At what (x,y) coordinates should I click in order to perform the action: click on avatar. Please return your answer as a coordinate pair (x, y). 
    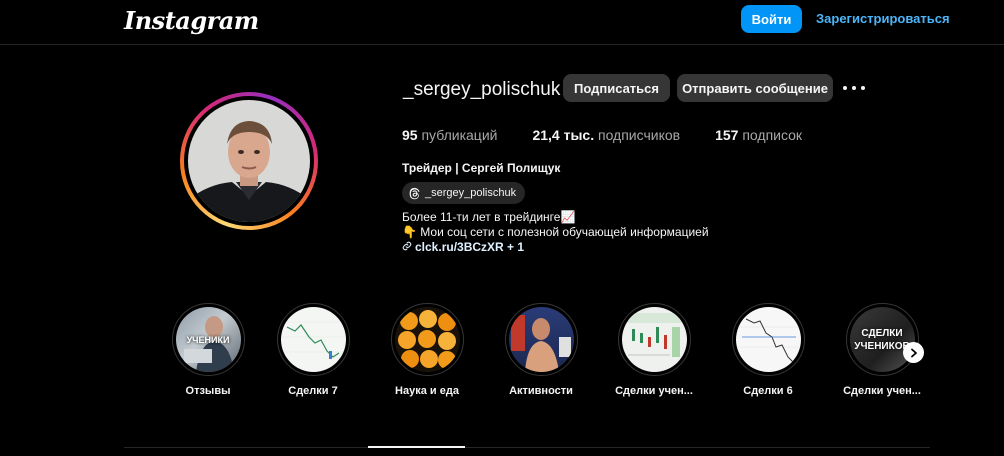
    Looking at the image, I should click on (249, 161).